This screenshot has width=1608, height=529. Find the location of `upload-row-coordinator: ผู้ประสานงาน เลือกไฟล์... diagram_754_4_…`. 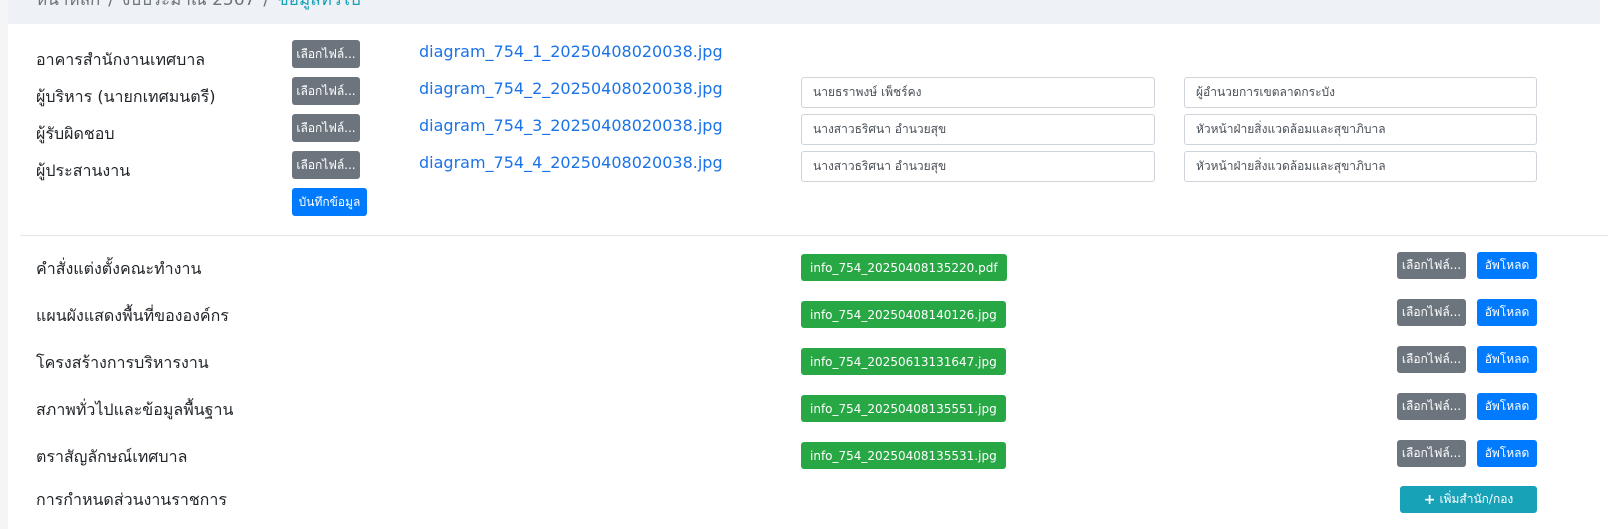

upload-row-coordinator: ผู้ประสานงาน เลือกไฟล์... diagram_754_4_… is located at coordinates (804, 166).